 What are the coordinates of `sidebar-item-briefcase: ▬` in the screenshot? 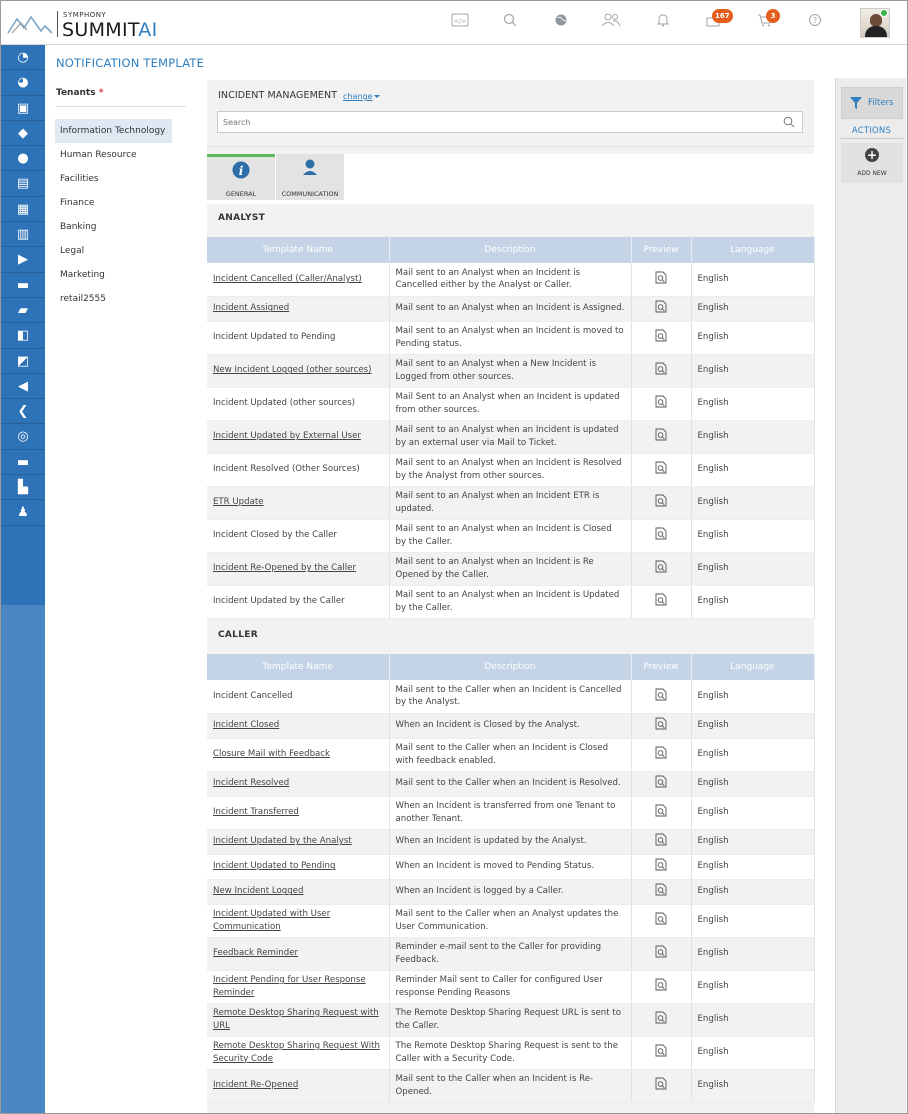 It's located at (23, 463).